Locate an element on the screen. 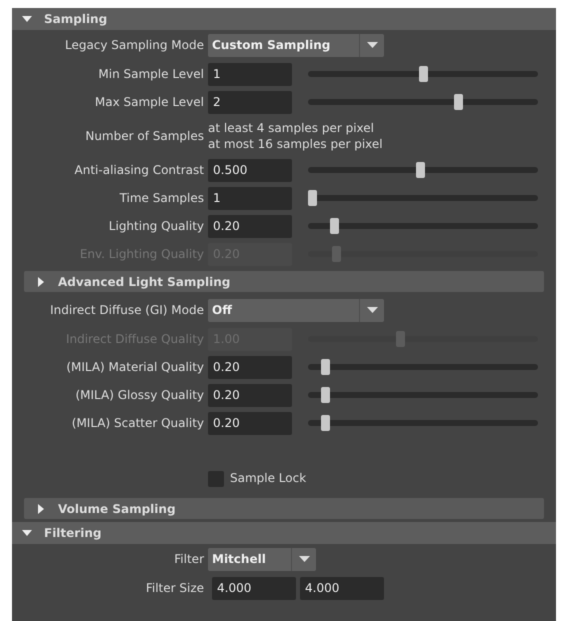  info-text: at most 16 samples per pixel is located at coordinates (295, 144).